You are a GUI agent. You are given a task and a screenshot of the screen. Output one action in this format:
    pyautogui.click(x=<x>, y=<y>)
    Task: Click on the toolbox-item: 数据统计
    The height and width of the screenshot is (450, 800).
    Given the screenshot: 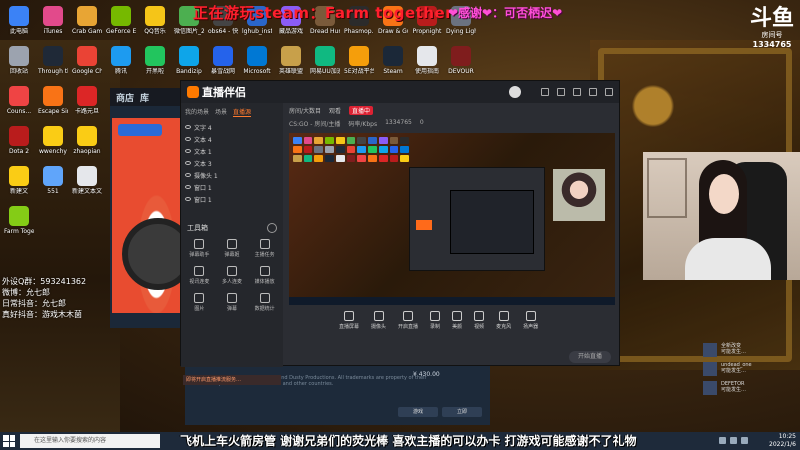 What is the action you would take?
    pyautogui.click(x=264, y=302)
    